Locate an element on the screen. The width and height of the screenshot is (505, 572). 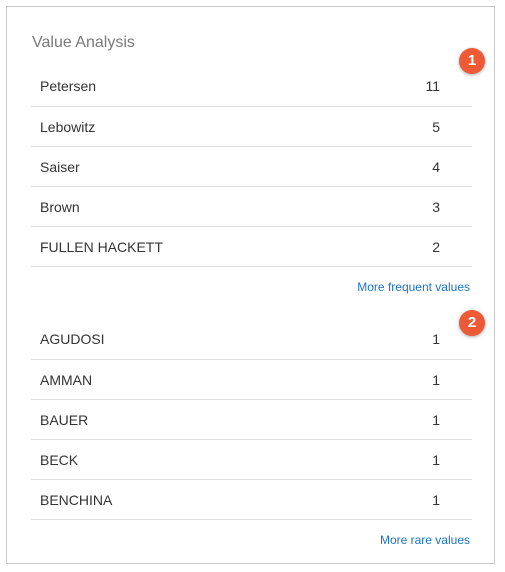
value-name: BECK is located at coordinates (59, 460).